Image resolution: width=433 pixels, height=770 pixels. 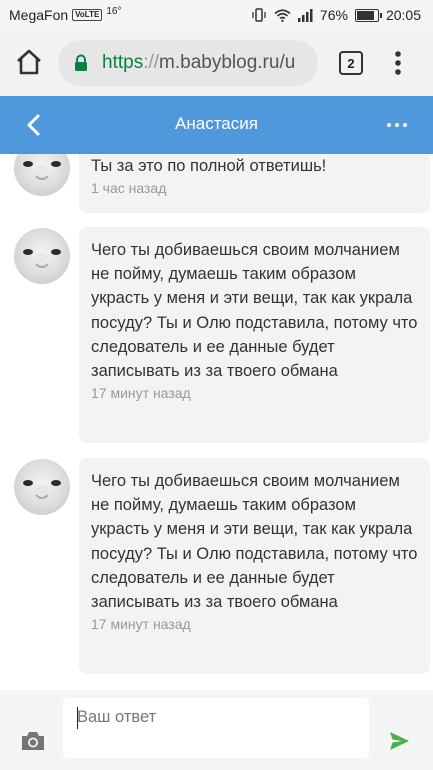 I want to click on status-bar: MegaFon VoLTE 16° 76% 20:05, so click(x=216, y=15).